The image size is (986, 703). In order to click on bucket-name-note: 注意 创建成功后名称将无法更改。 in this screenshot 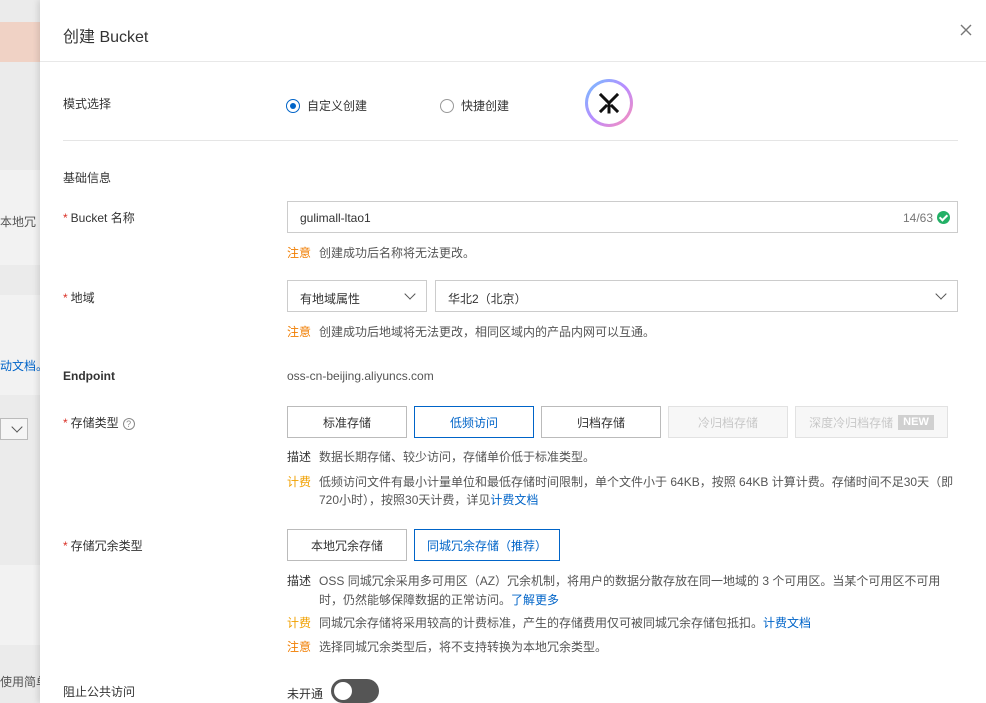, I will do `click(381, 253)`.